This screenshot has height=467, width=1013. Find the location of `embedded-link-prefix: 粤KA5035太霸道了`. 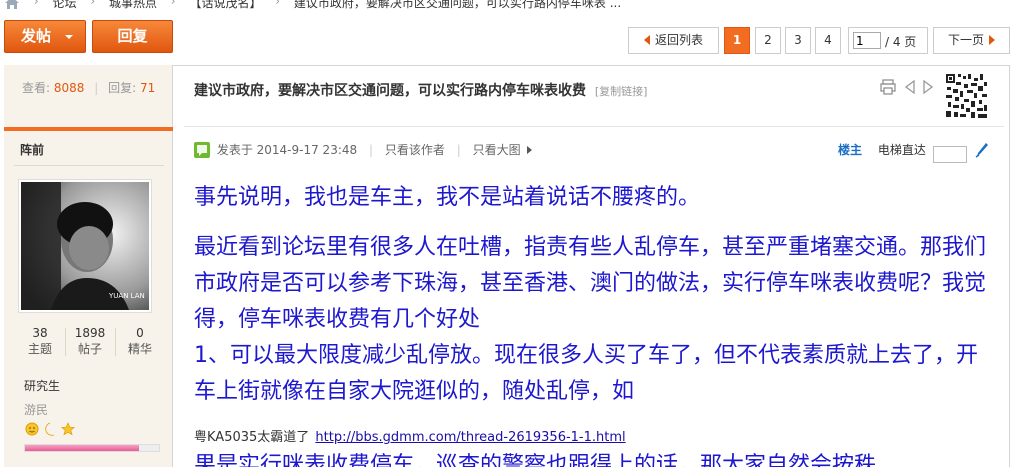

embedded-link-prefix: 粤KA5035太霸道了 is located at coordinates (252, 437).